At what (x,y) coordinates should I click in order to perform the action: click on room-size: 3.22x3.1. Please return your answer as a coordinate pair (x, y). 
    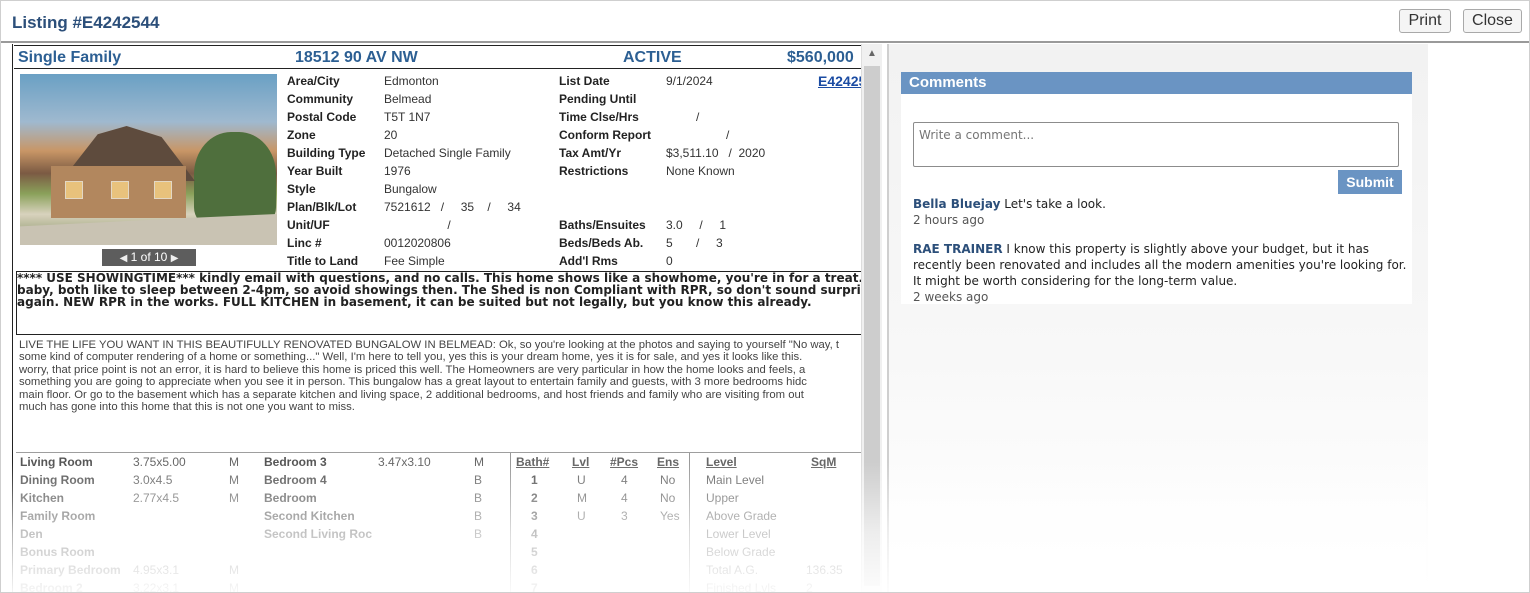
    Looking at the image, I should click on (156, 586).